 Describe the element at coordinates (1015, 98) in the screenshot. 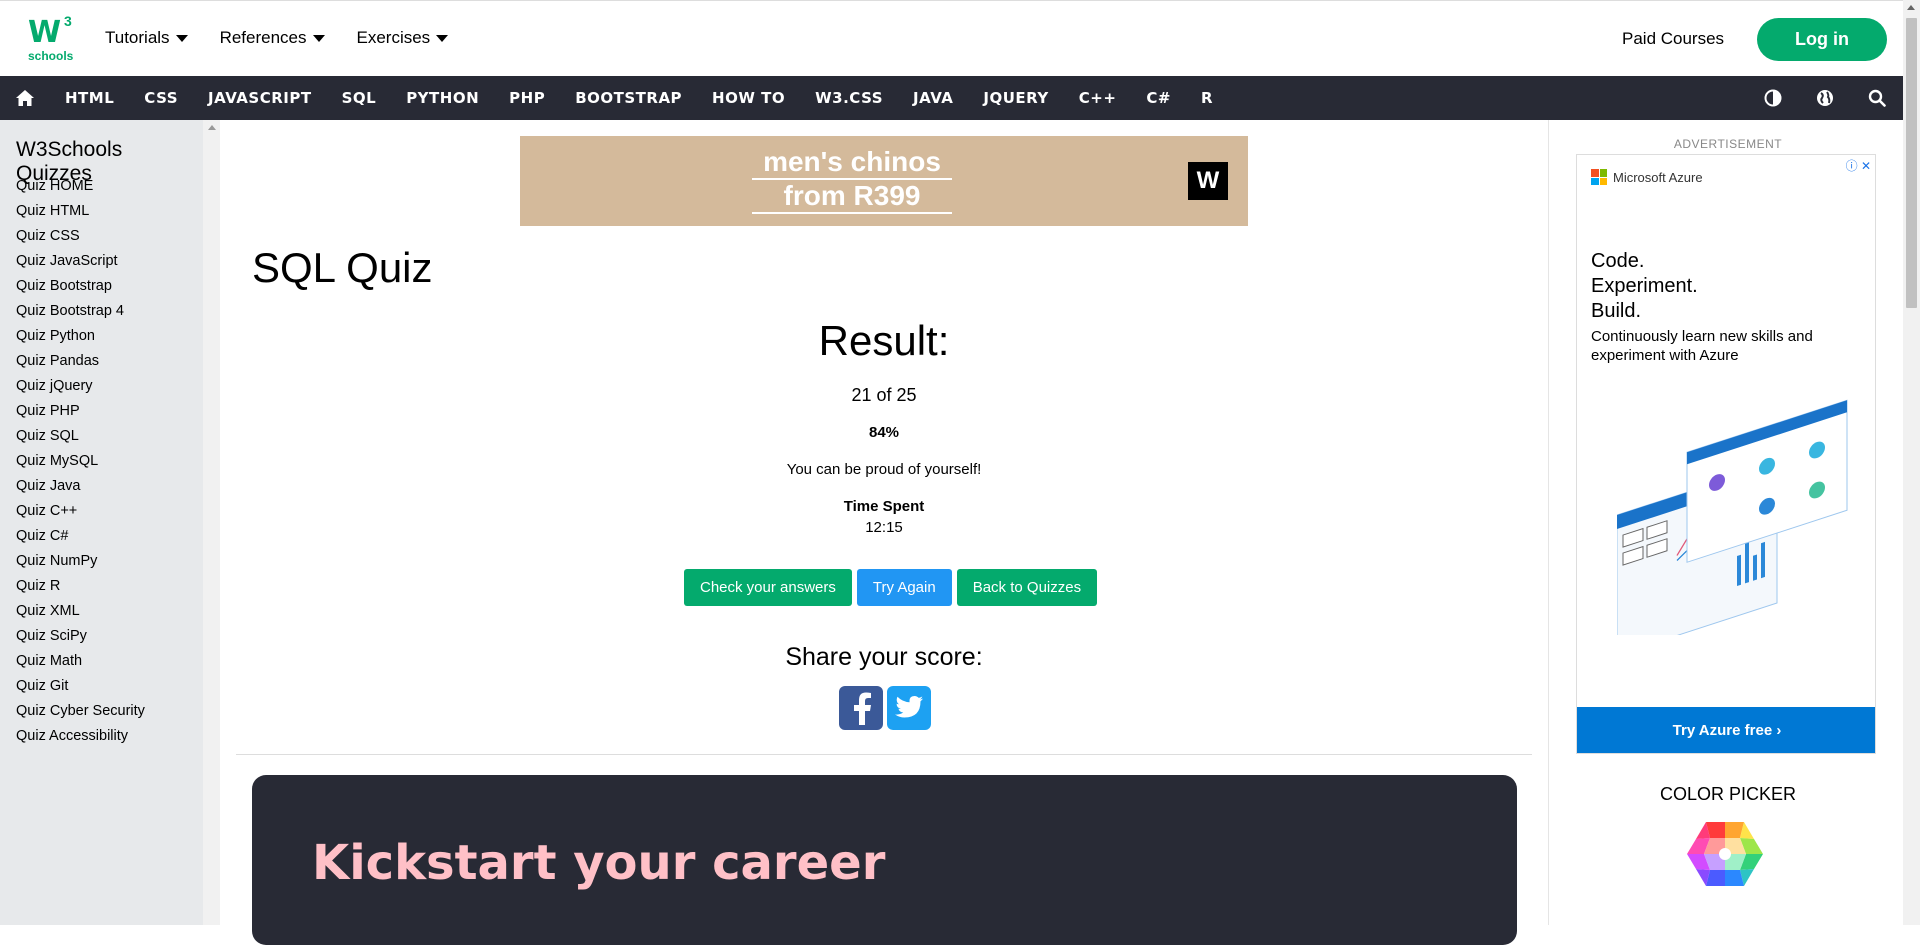

I see `nav-jquery: JQUERY` at that location.